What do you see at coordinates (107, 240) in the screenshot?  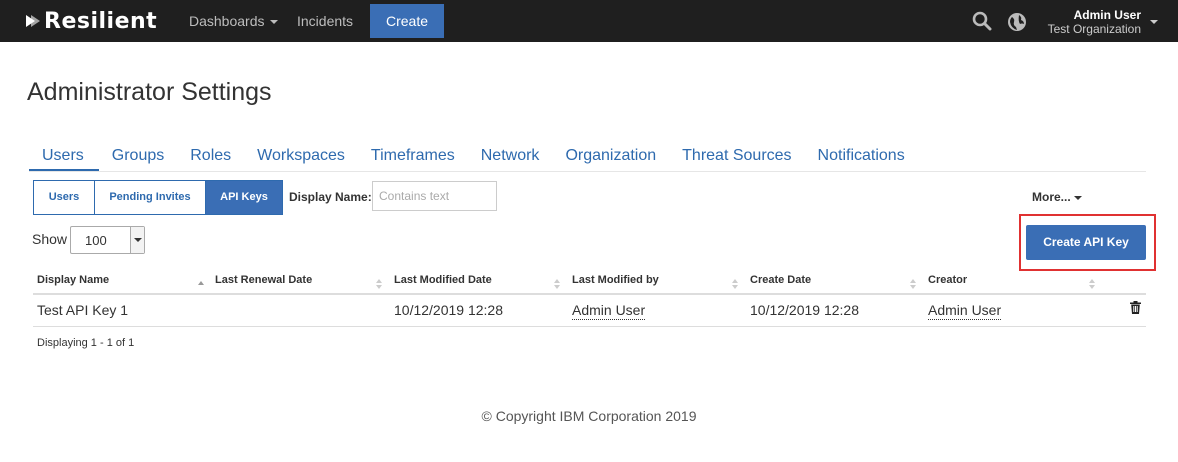 I see `page-size-select: 100` at bounding box center [107, 240].